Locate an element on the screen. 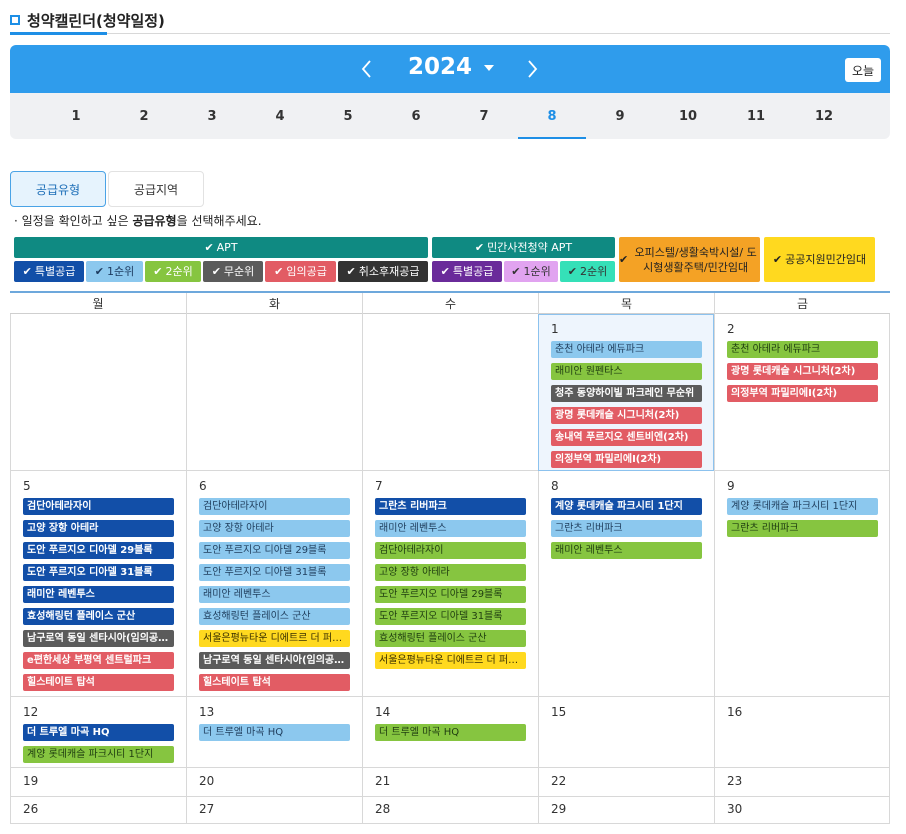  month-tab-10: 10 is located at coordinates (688, 116).